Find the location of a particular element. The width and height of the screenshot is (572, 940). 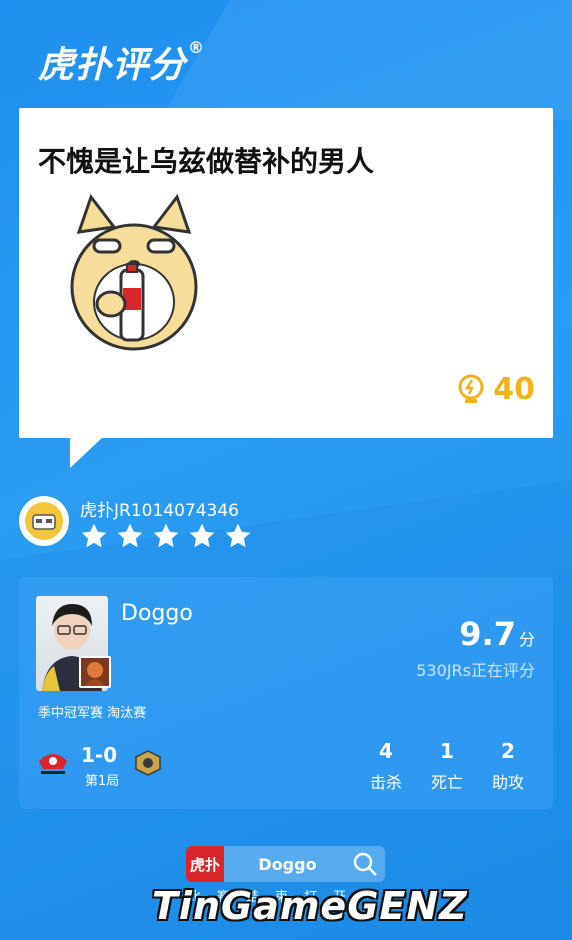

search-bar: 虎扑 Doggo is located at coordinates (285, 864).